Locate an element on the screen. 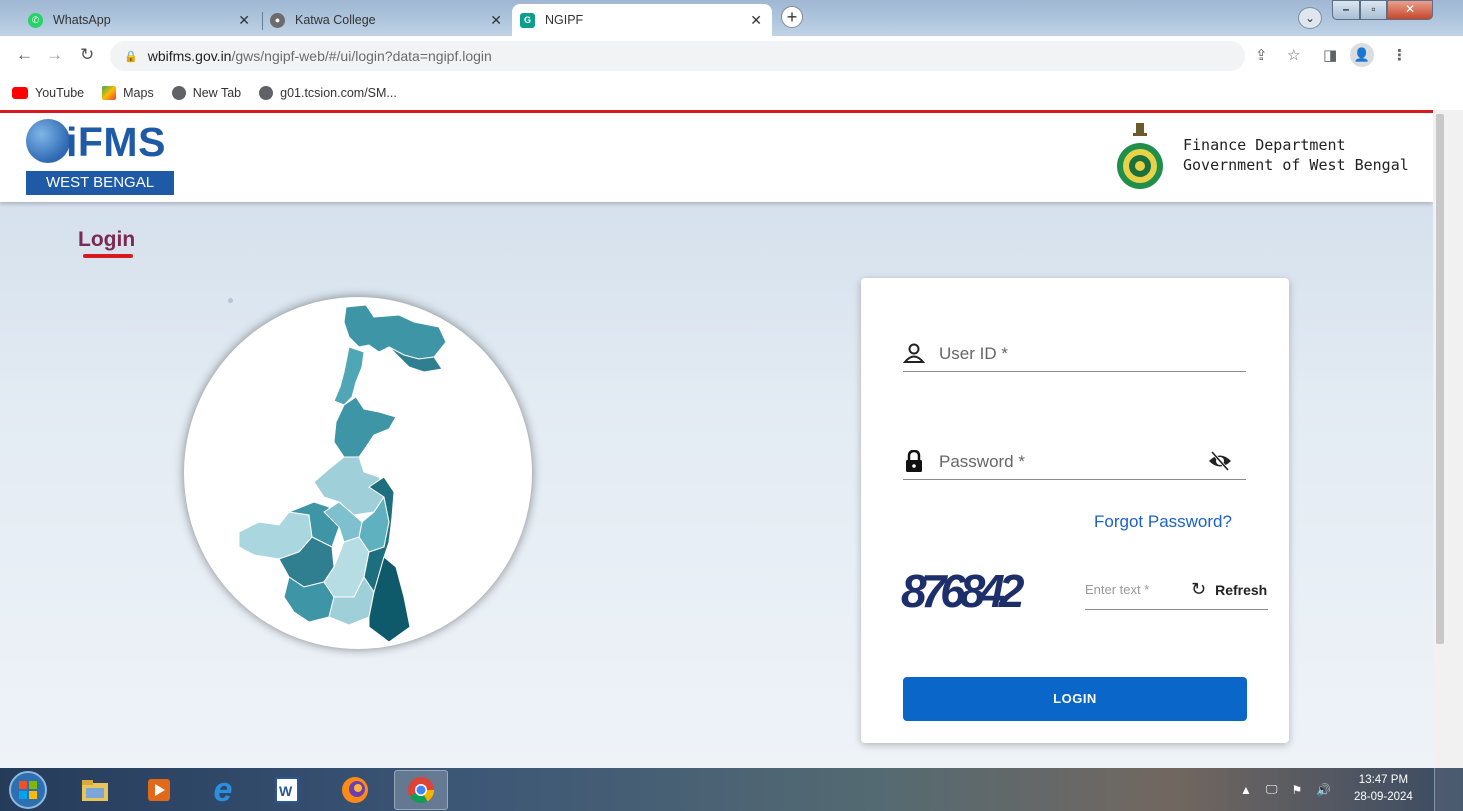 The width and height of the screenshot is (1463, 811). tab-katwa-college: ● Katwa College ✕ is located at coordinates (387, 20).